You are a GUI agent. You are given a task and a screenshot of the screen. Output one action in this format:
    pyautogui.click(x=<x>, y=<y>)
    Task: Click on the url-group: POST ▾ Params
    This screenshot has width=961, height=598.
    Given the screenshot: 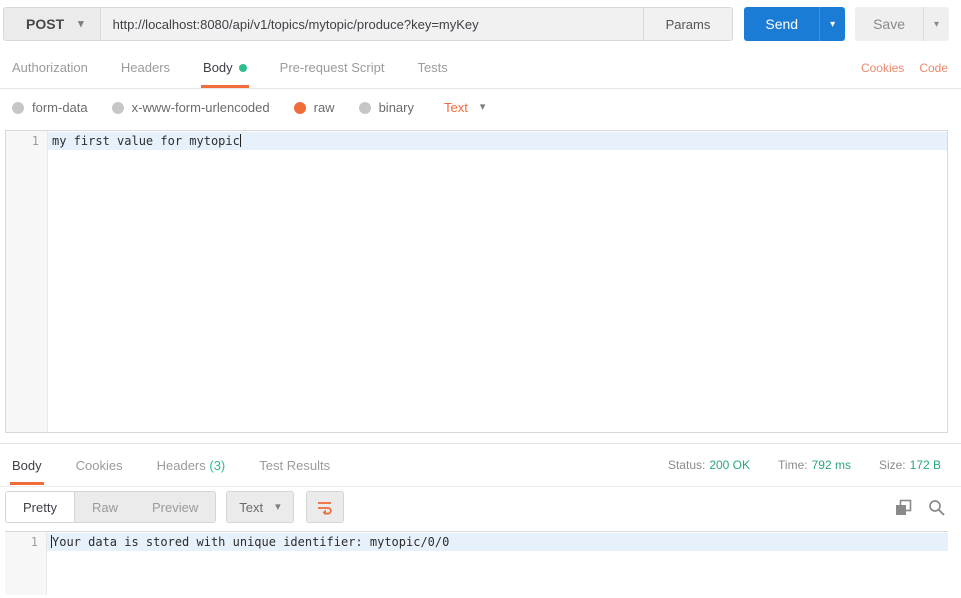 What is the action you would take?
    pyautogui.click(x=368, y=24)
    